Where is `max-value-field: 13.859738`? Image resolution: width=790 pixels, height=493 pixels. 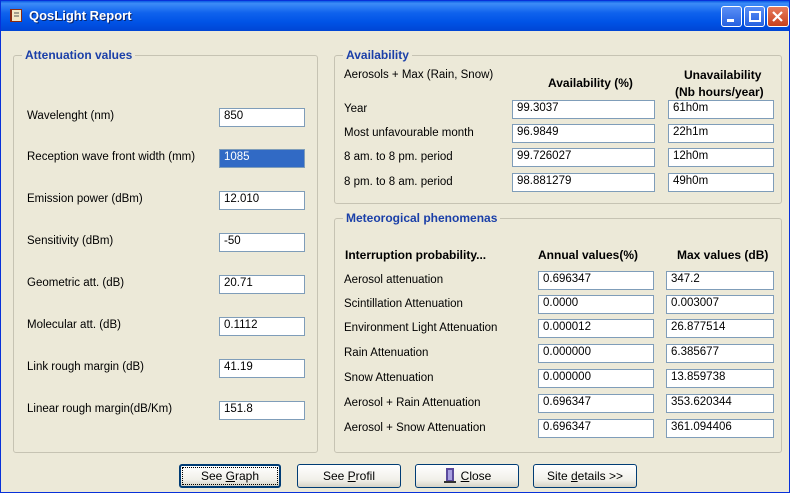 max-value-field: 13.859738 is located at coordinates (720, 378).